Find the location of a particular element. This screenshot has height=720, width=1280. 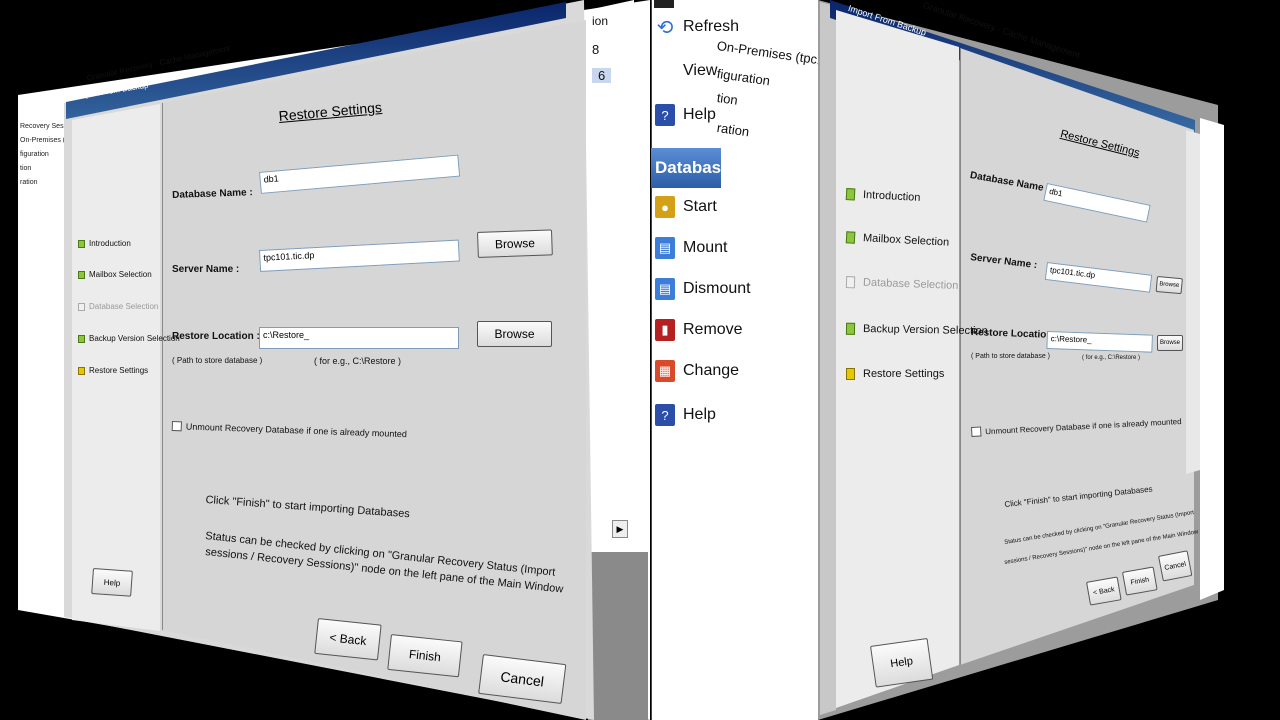

wizard-steps-panel-right is located at coordinates (897, 359).